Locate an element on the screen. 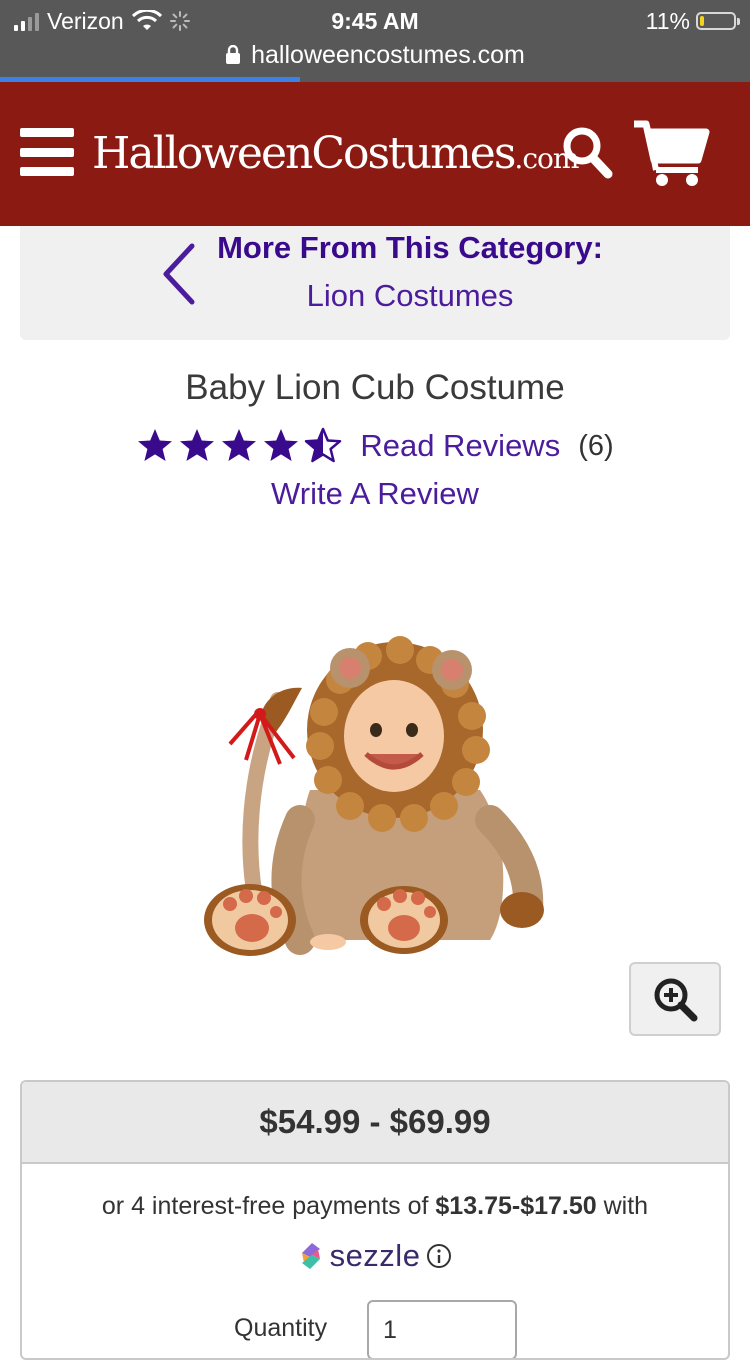 This screenshot has width=750, height=1360. star-rating is located at coordinates (239, 446).